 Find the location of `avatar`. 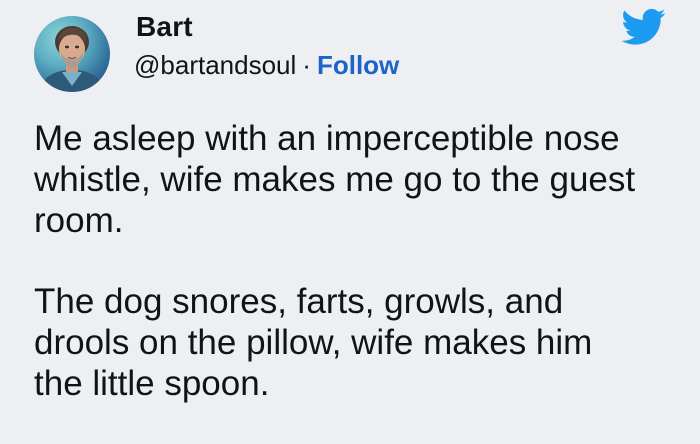

avatar is located at coordinates (72, 54).